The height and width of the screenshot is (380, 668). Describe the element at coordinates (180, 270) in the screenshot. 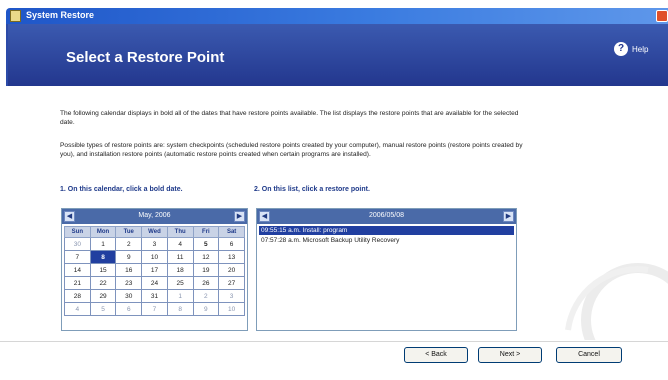

I see `calendar-date-cell: 18` at that location.